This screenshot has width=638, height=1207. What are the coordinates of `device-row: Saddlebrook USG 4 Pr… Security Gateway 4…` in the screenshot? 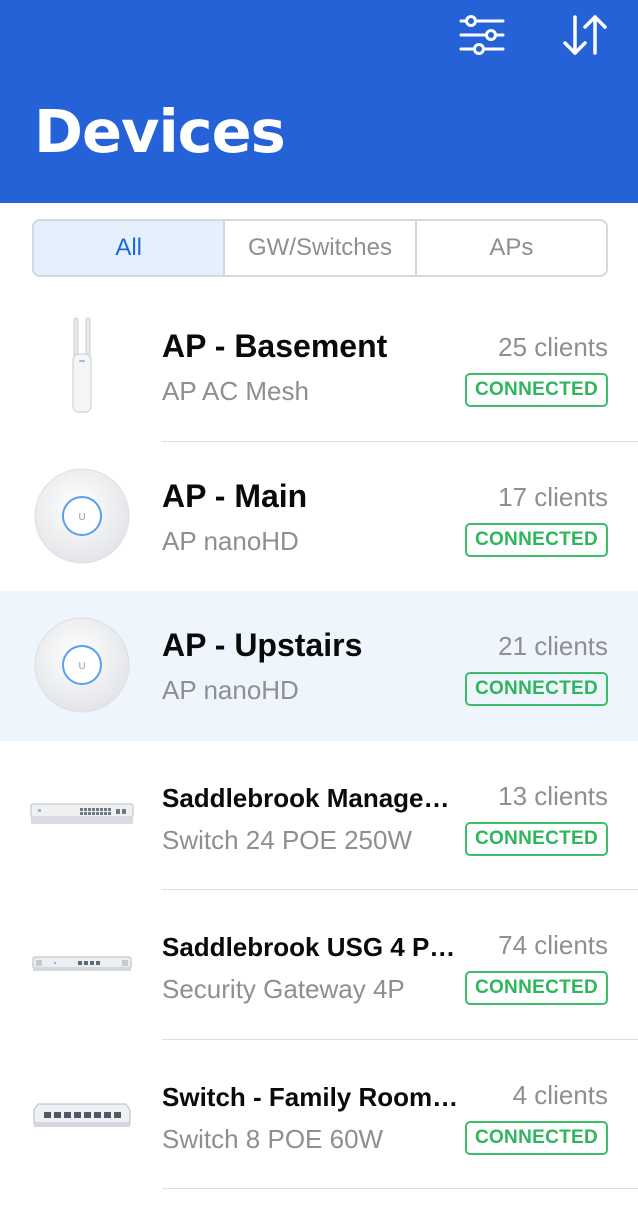 It's located at (319, 965).